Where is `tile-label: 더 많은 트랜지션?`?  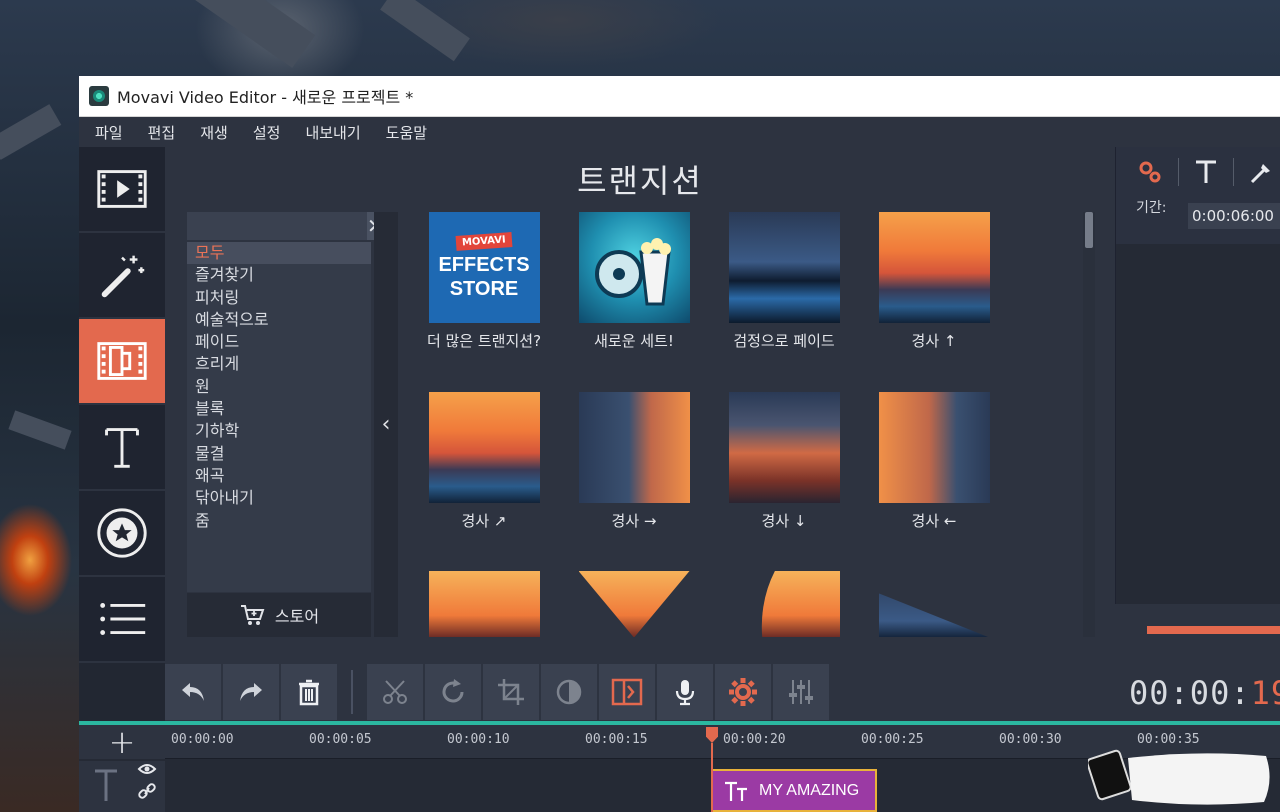 tile-label: 더 많은 트랜지션? is located at coordinates (484, 341).